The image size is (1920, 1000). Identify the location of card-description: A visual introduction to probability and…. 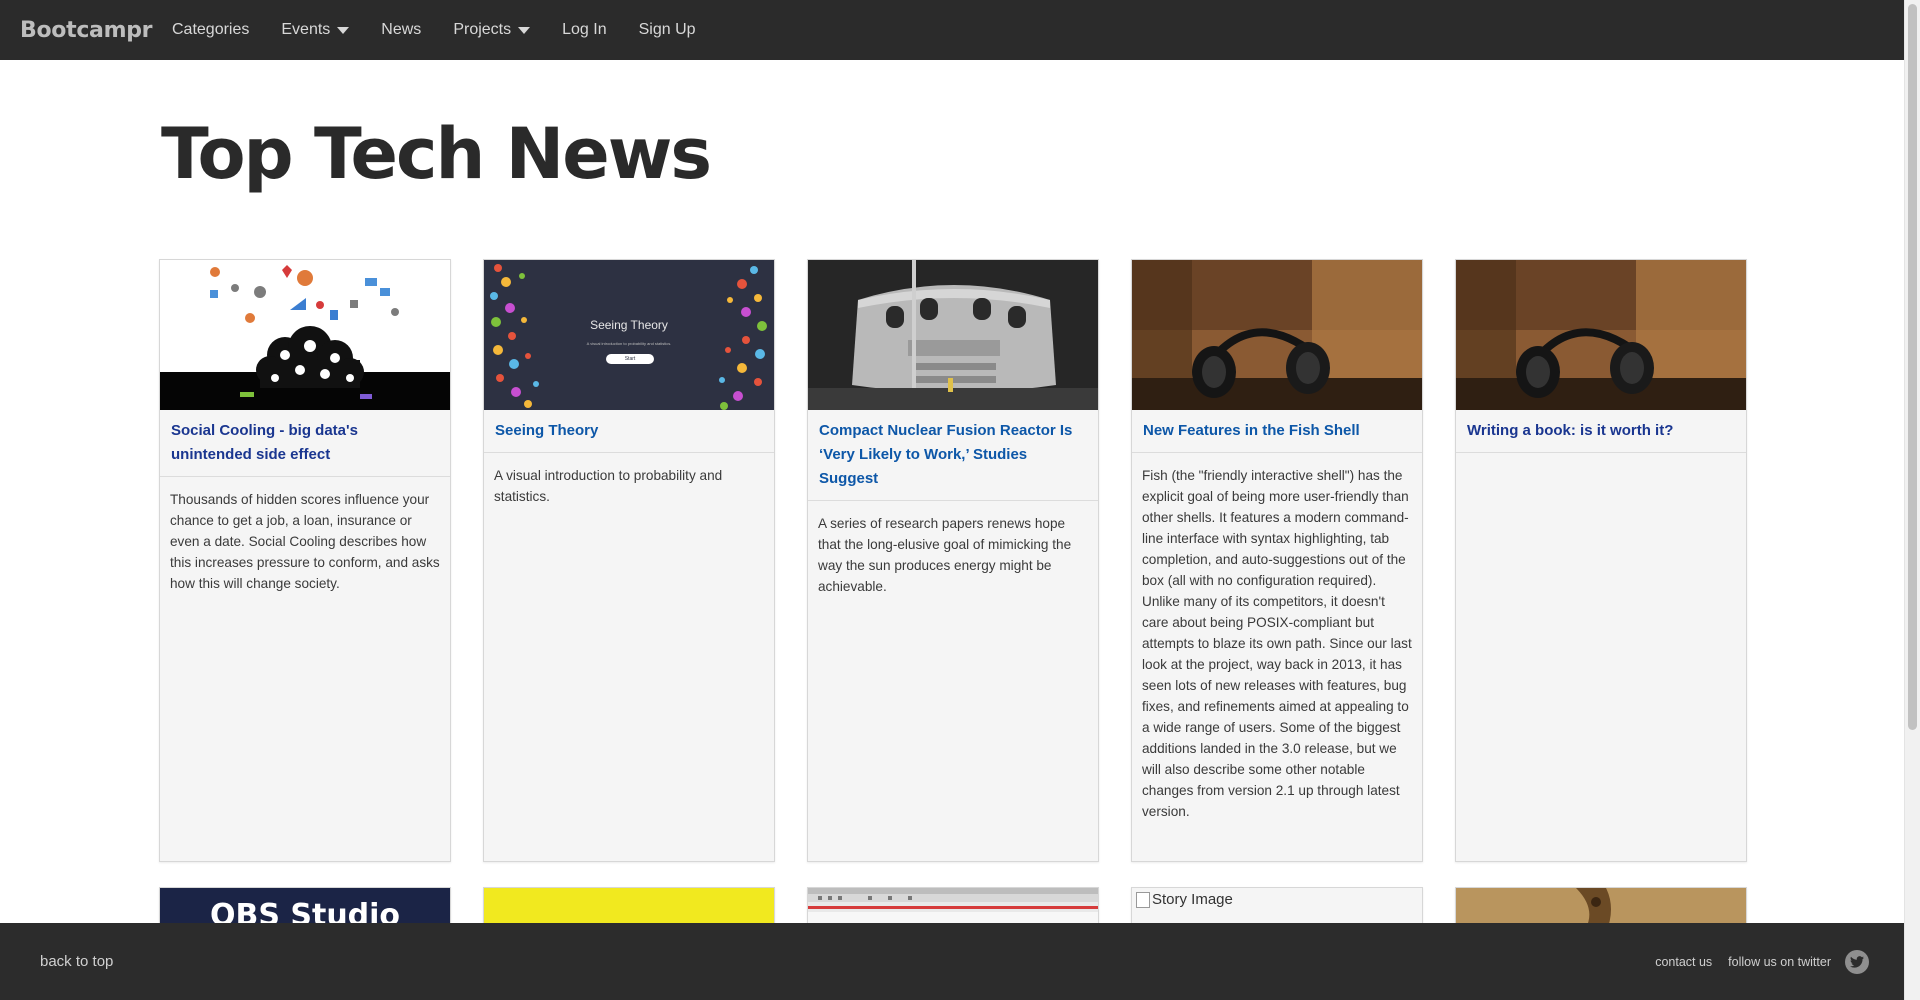
(608, 486).